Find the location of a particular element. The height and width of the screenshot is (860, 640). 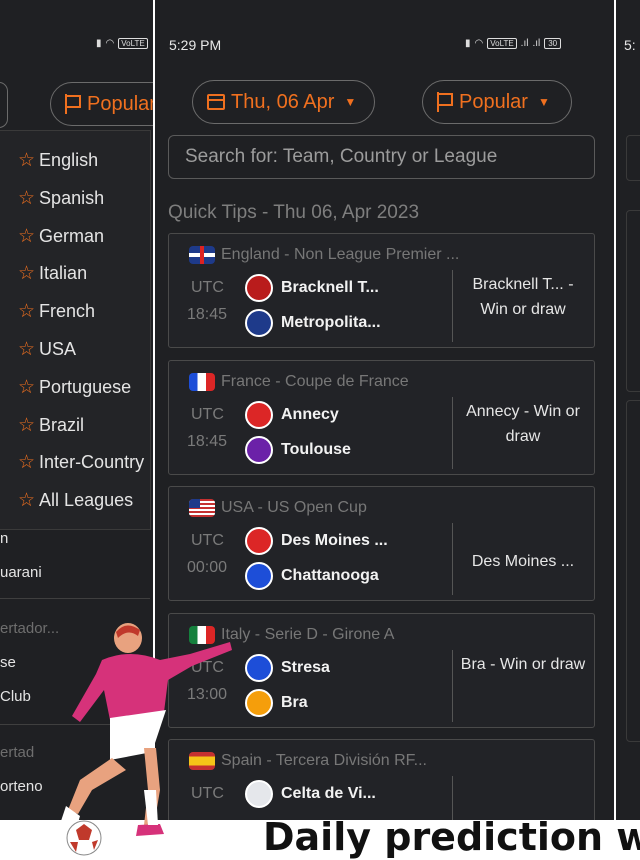

dropdown-item: ☆ English is located at coordinates (58, 160).